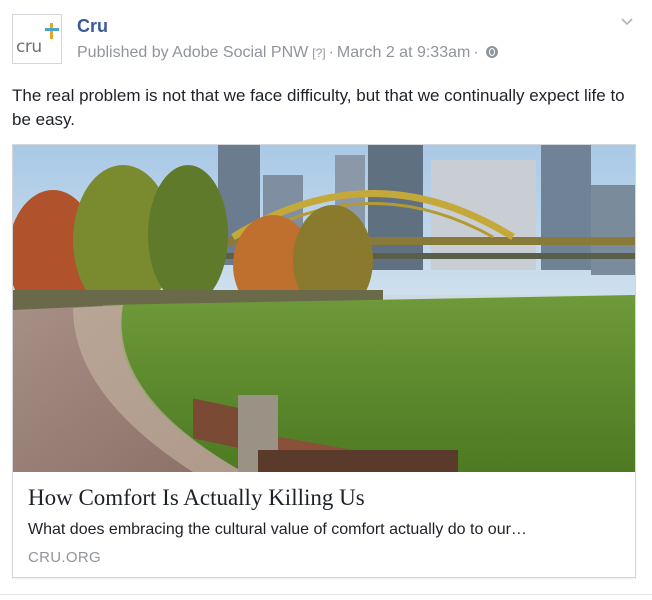 The height and width of the screenshot is (600, 652). Describe the element at coordinates (491, 52) in the screenshot. I see `globe-icon` at that location.